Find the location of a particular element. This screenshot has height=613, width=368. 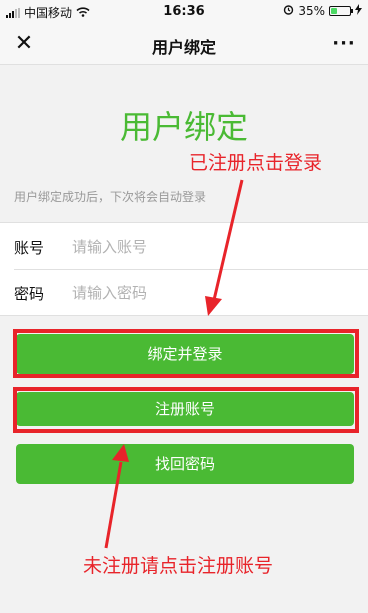

password-label: 密码 is located at coordinates (29, 294).